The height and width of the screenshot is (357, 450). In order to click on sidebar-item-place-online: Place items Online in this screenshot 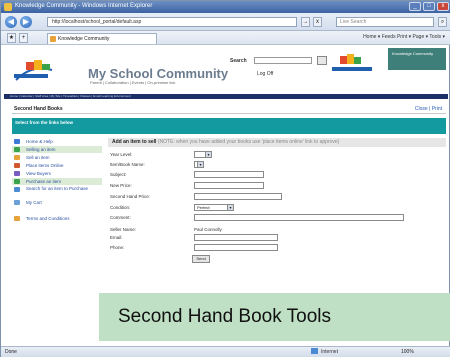, I will do `click(57, 165)`.